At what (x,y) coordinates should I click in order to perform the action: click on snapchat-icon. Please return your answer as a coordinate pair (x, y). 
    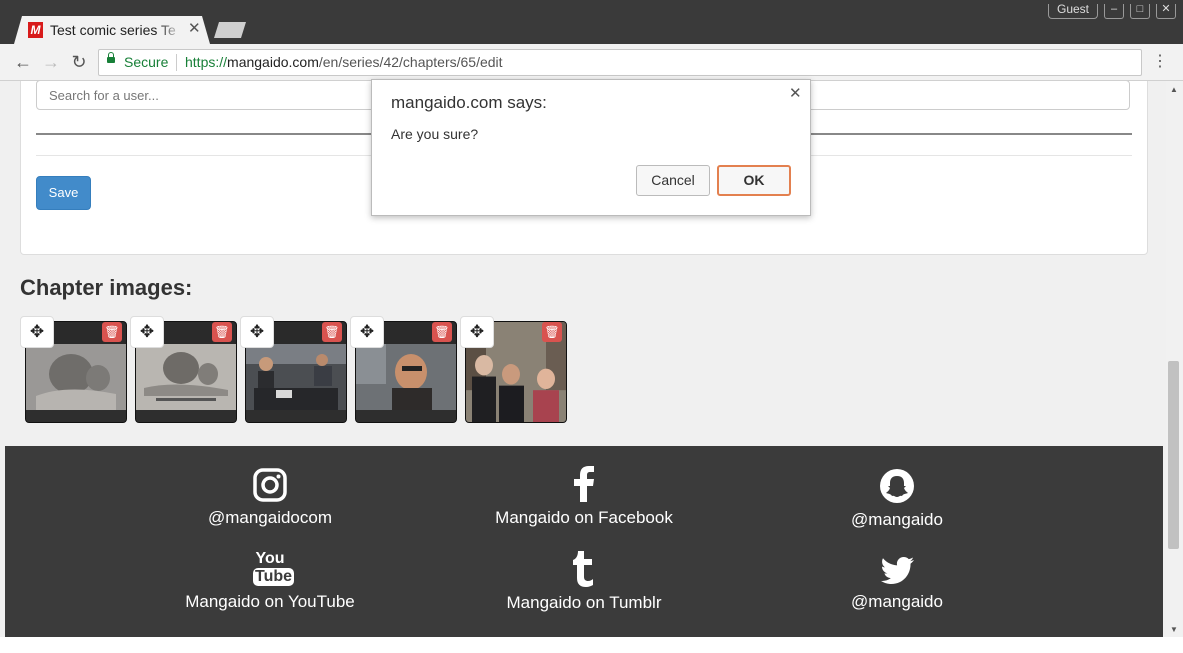
    Looking at the image, I should click on (897, 486).